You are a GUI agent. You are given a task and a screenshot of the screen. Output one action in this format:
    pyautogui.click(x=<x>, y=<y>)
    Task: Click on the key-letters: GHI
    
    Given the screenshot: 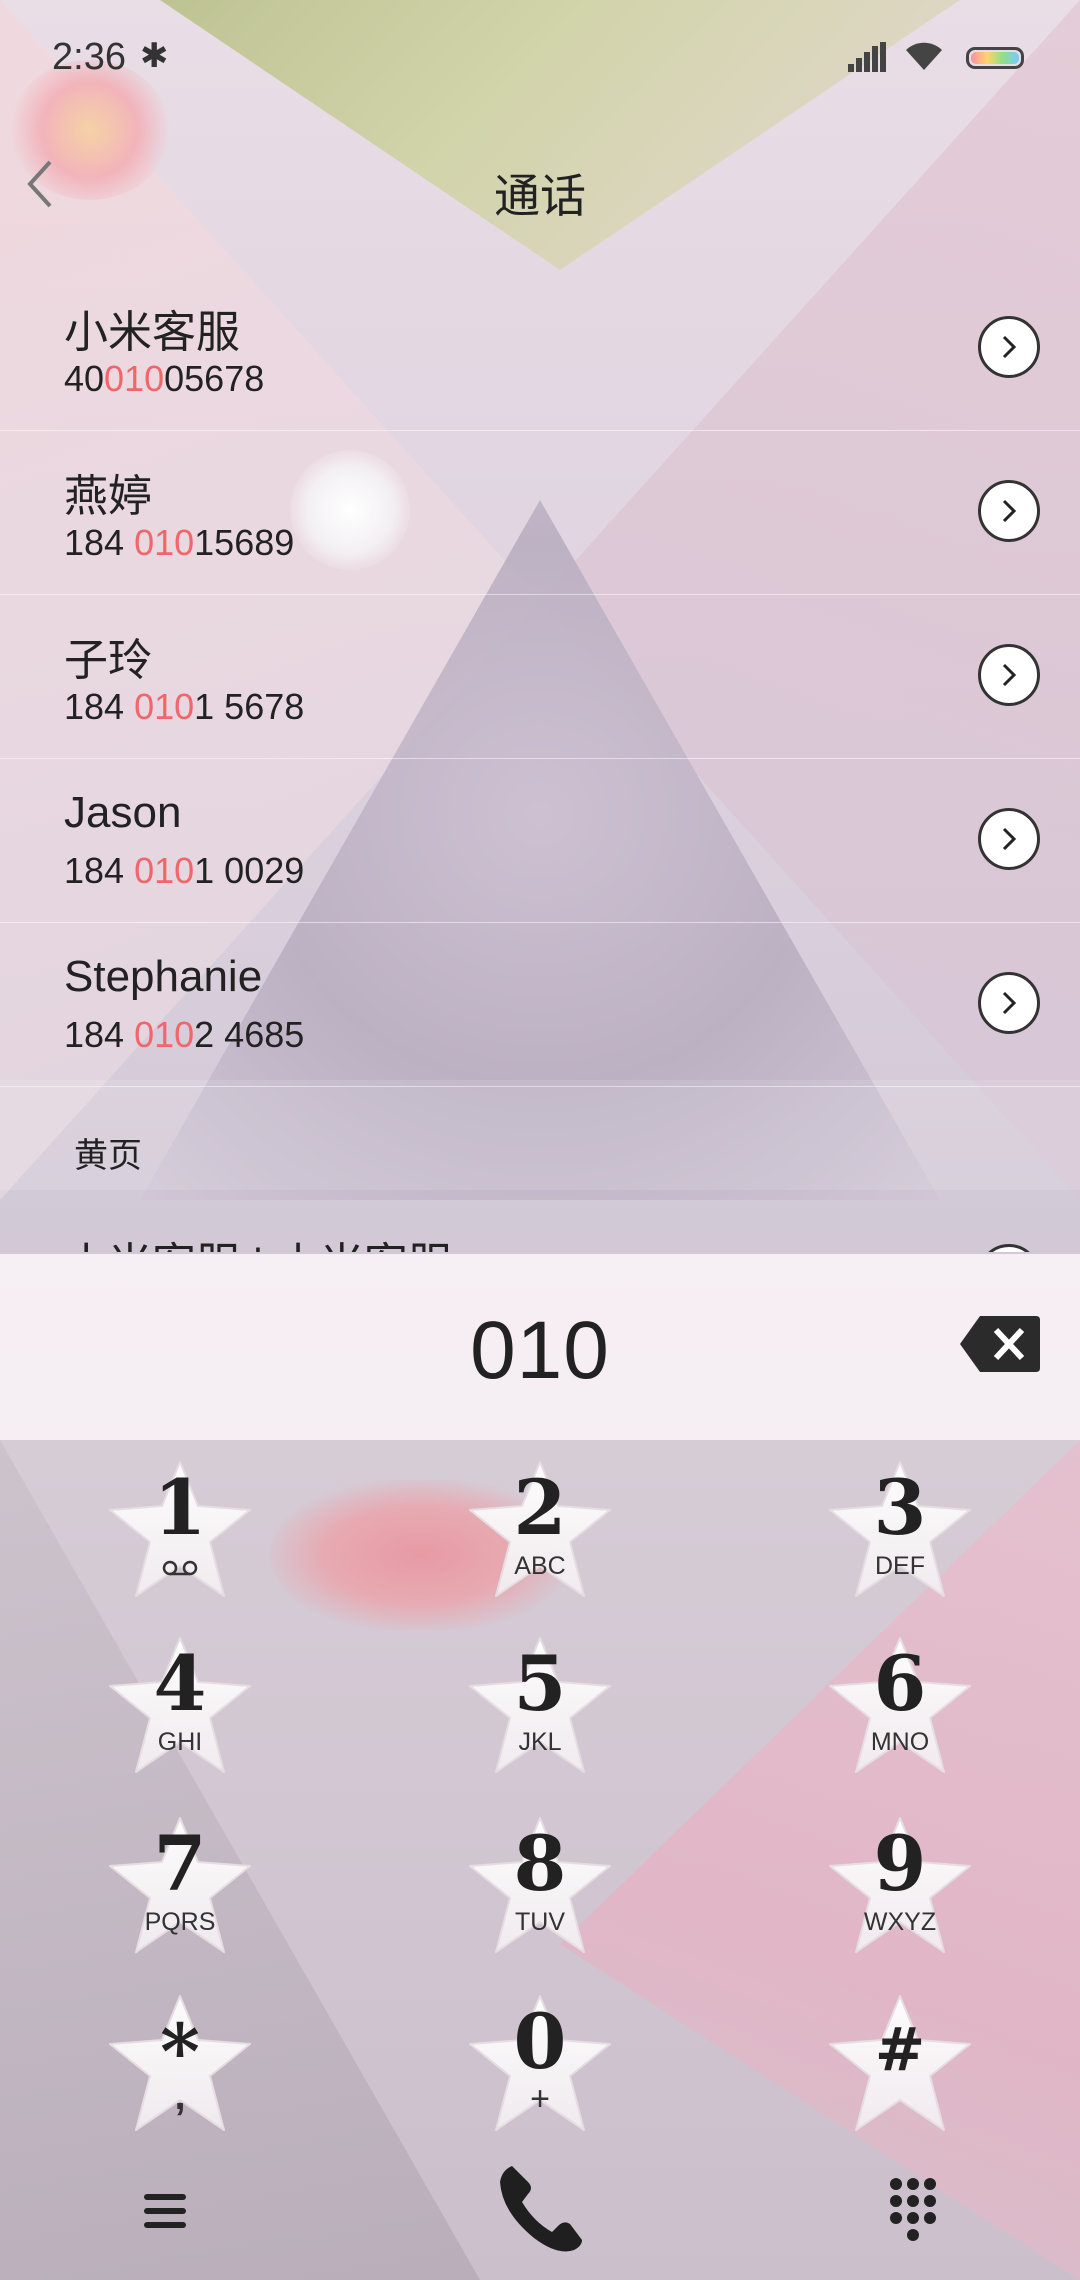 What is the action you would take?
    pyautogui.click(x=180, y=1742)
    